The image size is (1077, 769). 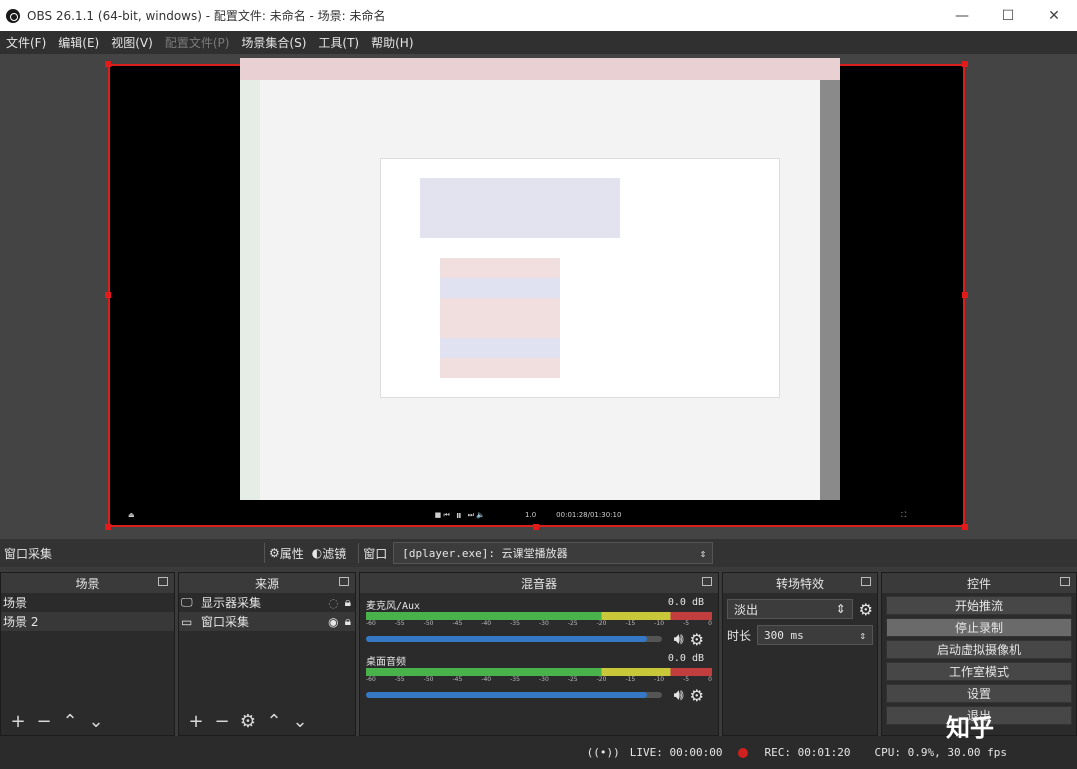 I want to click on settings-button: 设置, so click(x=979, y=693).